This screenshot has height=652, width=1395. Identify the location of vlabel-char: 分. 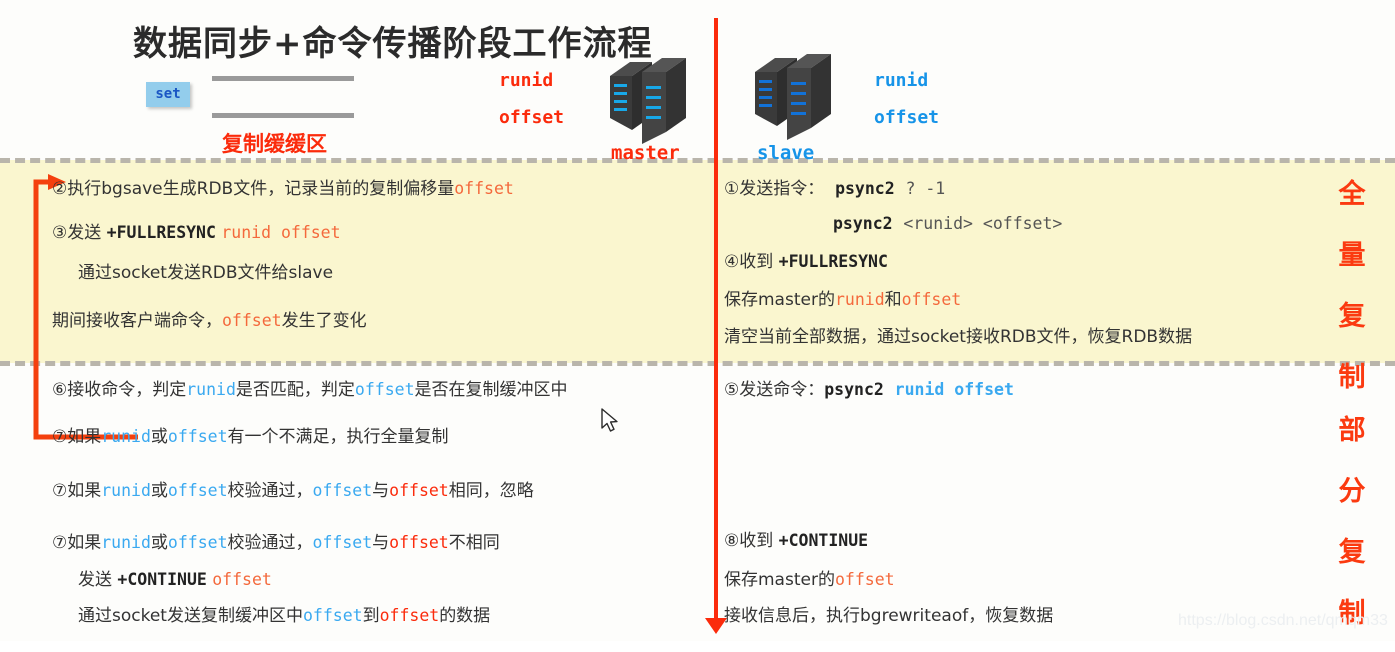
(1352, 491).